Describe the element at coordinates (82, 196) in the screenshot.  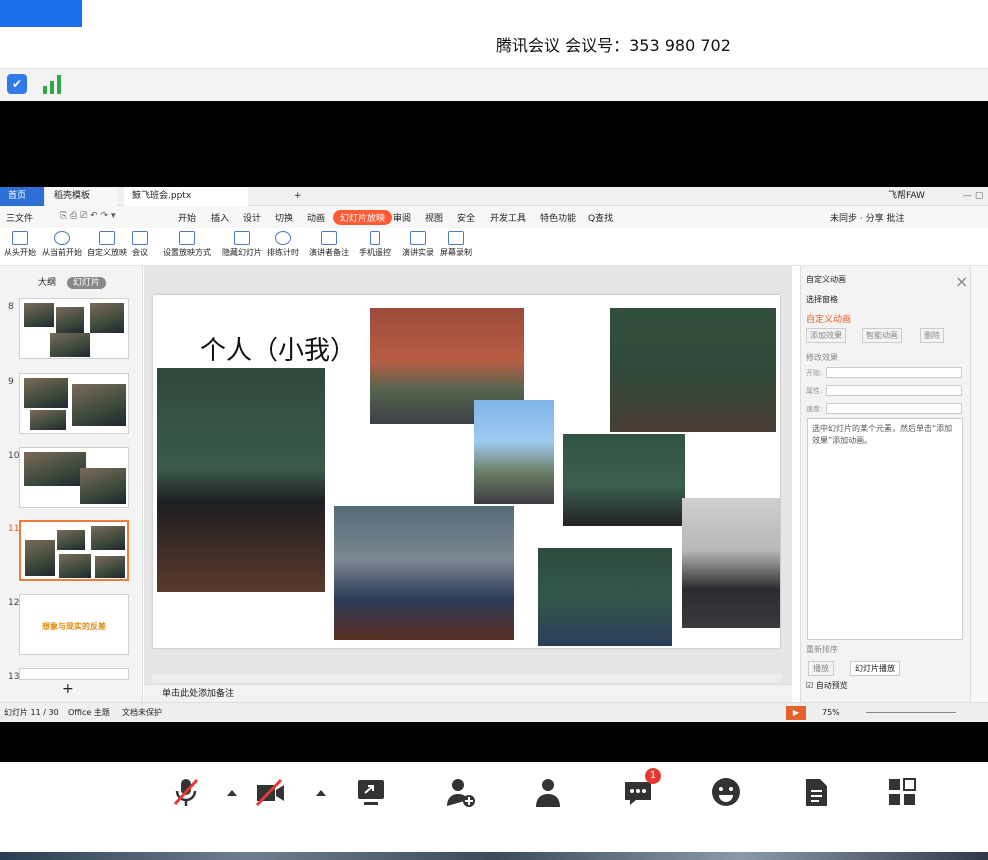
I see `tab-templates: 稻壳模板` at that location.